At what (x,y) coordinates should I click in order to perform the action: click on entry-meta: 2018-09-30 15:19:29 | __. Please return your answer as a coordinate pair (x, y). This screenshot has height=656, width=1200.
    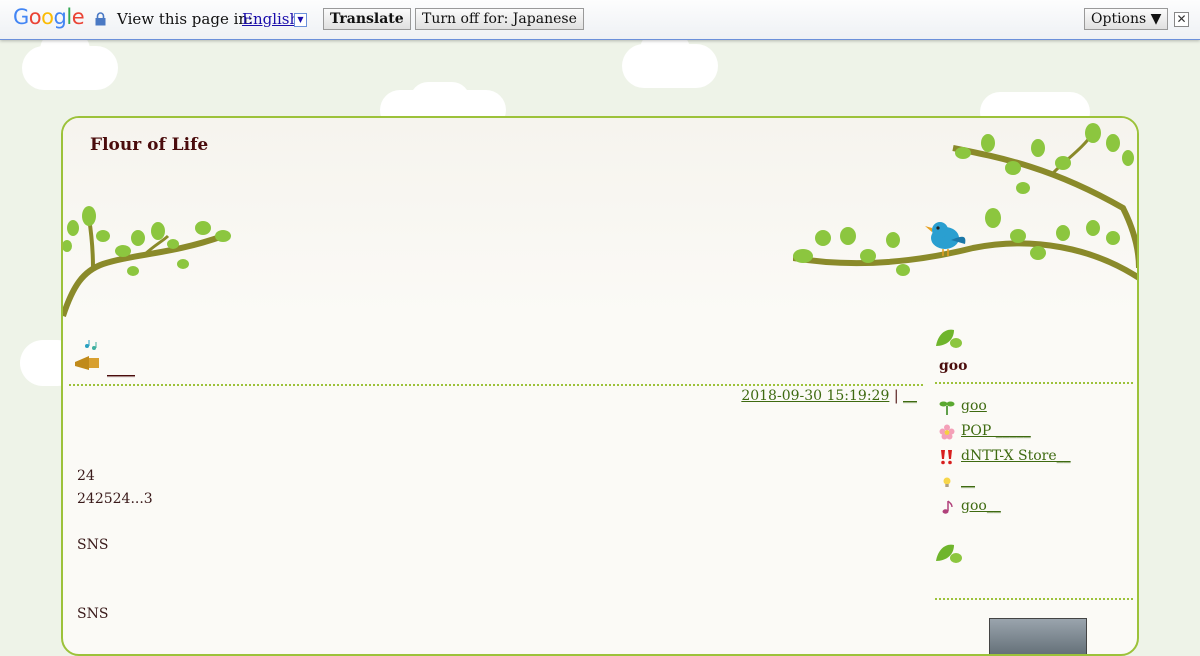
    Looking at the image, I should click on (829, 396).